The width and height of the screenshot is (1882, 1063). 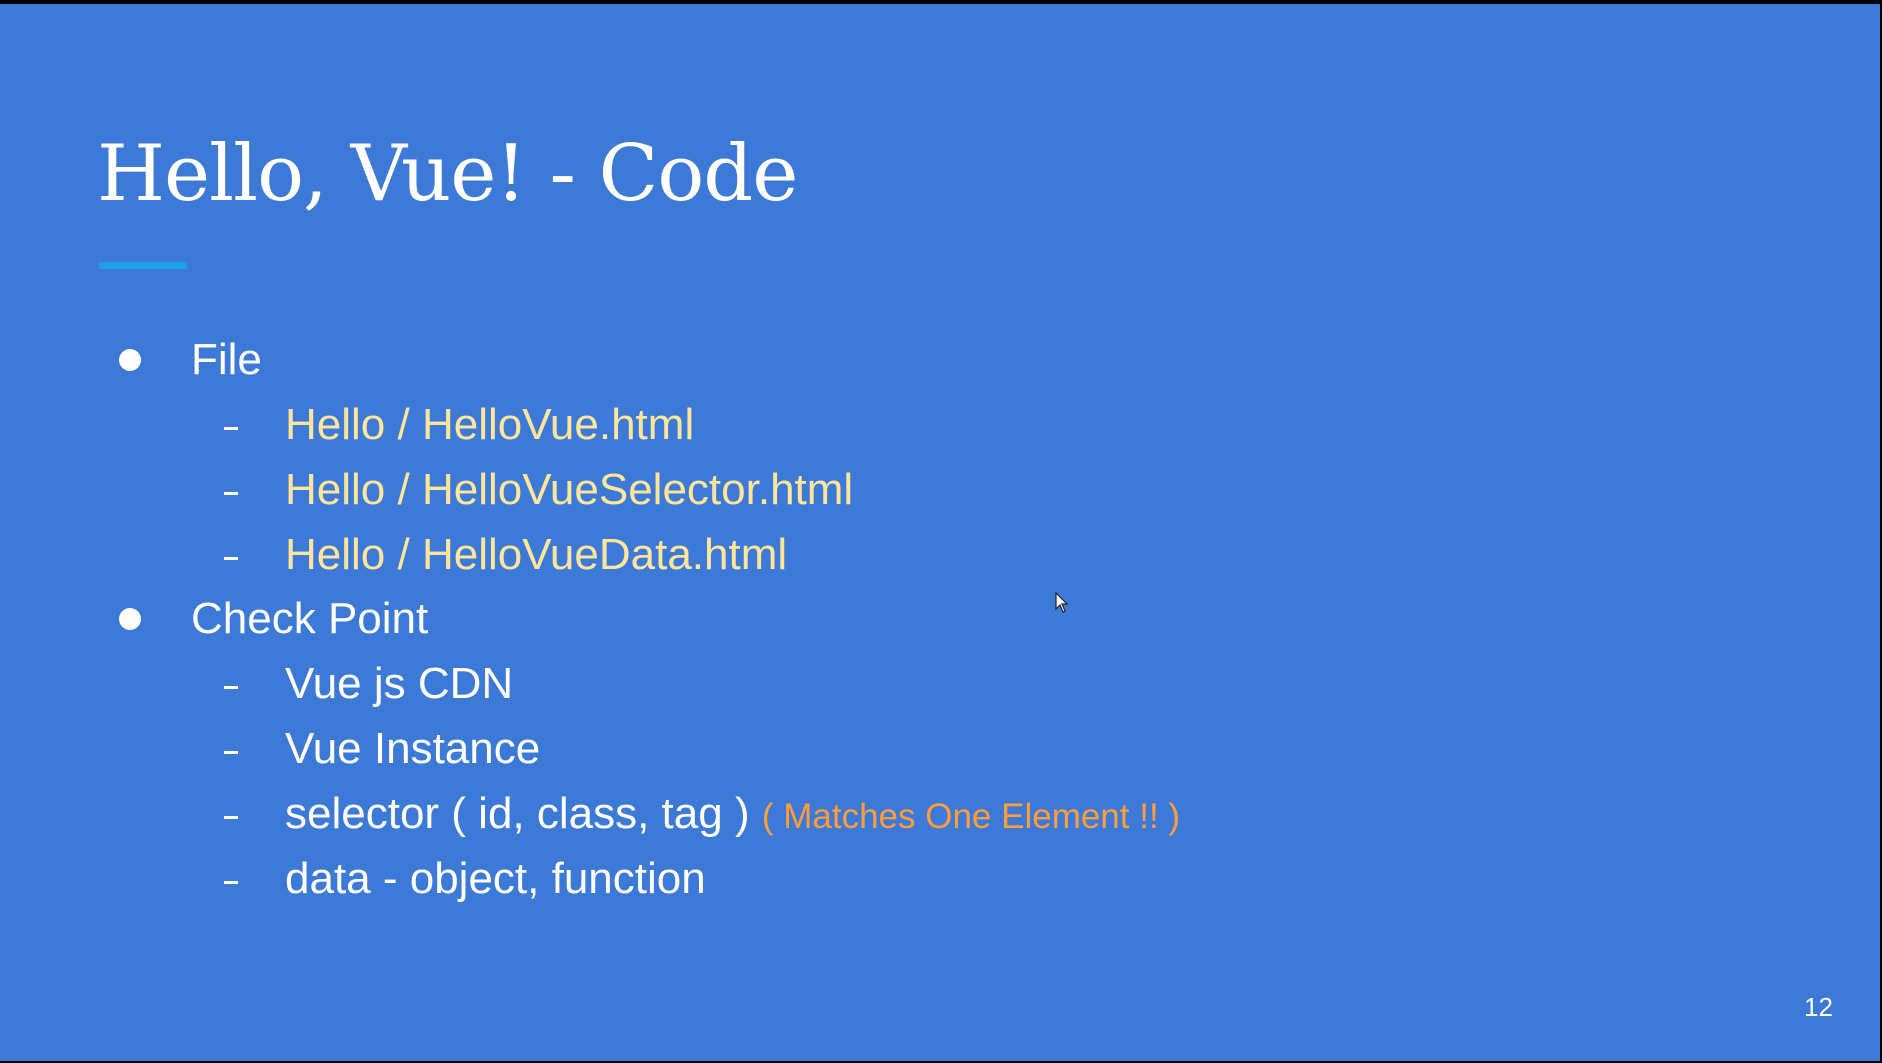 What do you see at coordinates (447, 174) in the screenshot?
I see `slide-title: Hello, Vue! - Code` at bounding box center [447, 174].